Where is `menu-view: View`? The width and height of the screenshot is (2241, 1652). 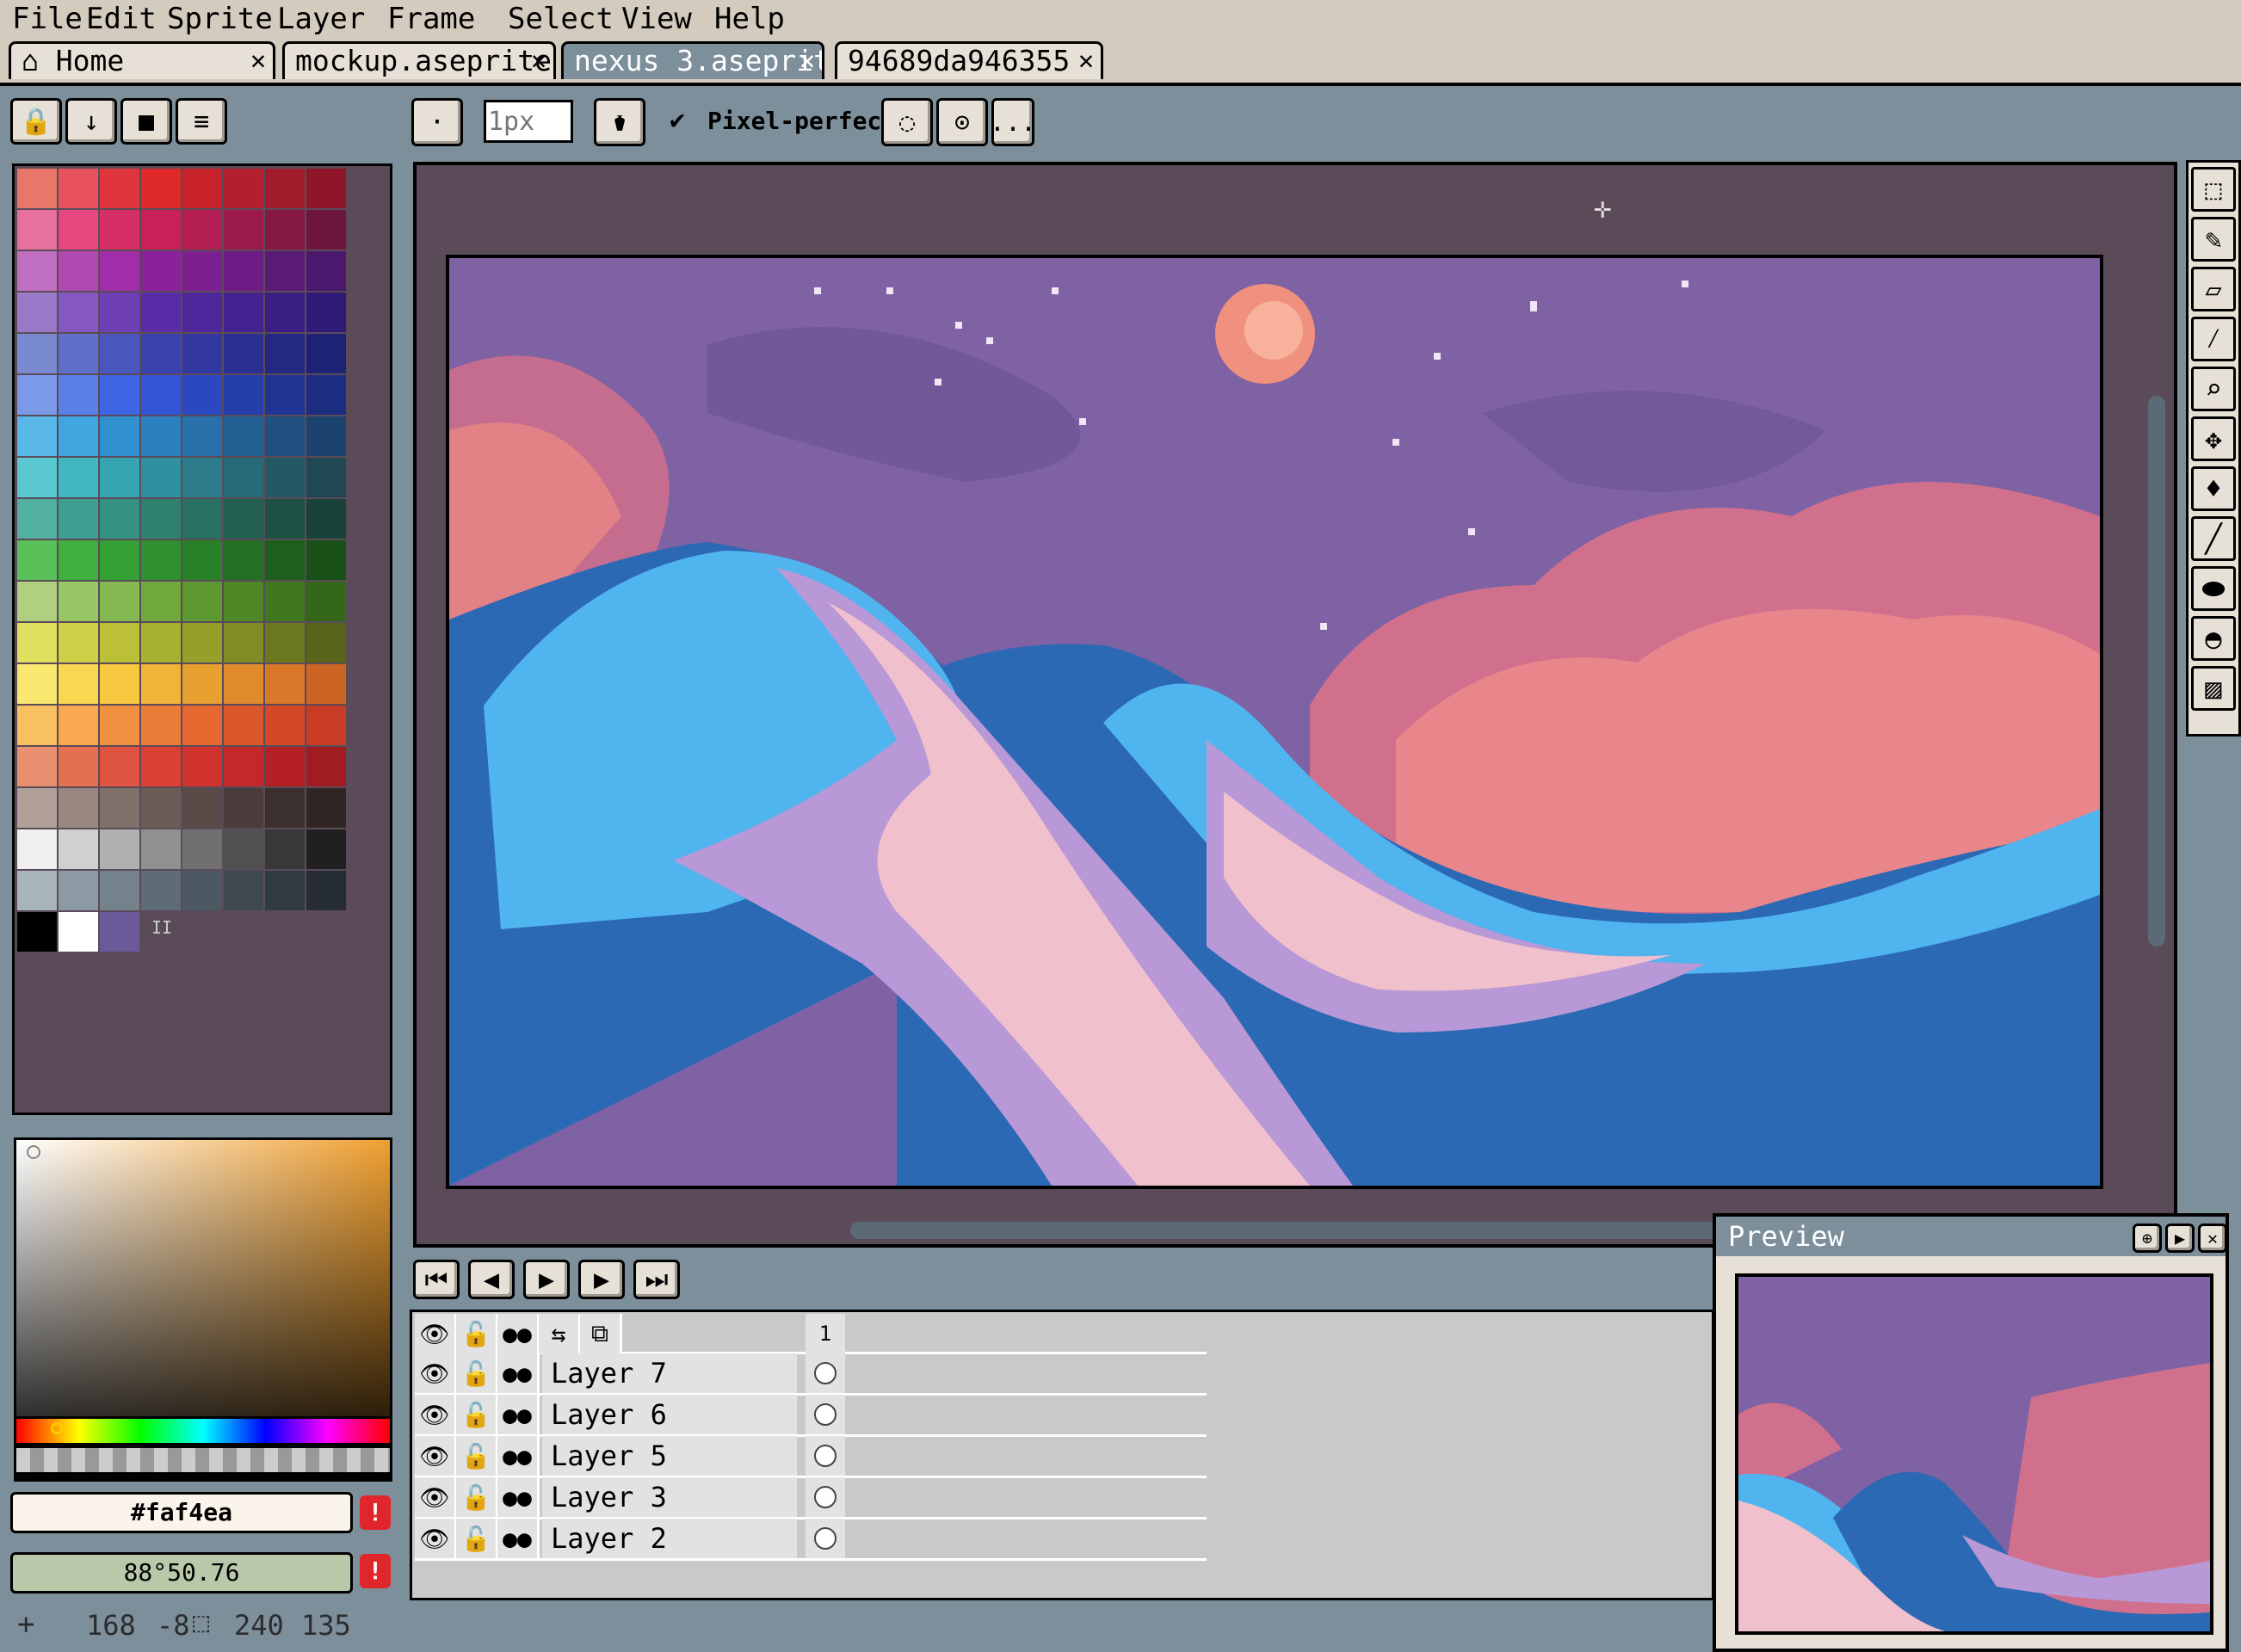
menu-view: View is located at coordinates (656, 19).